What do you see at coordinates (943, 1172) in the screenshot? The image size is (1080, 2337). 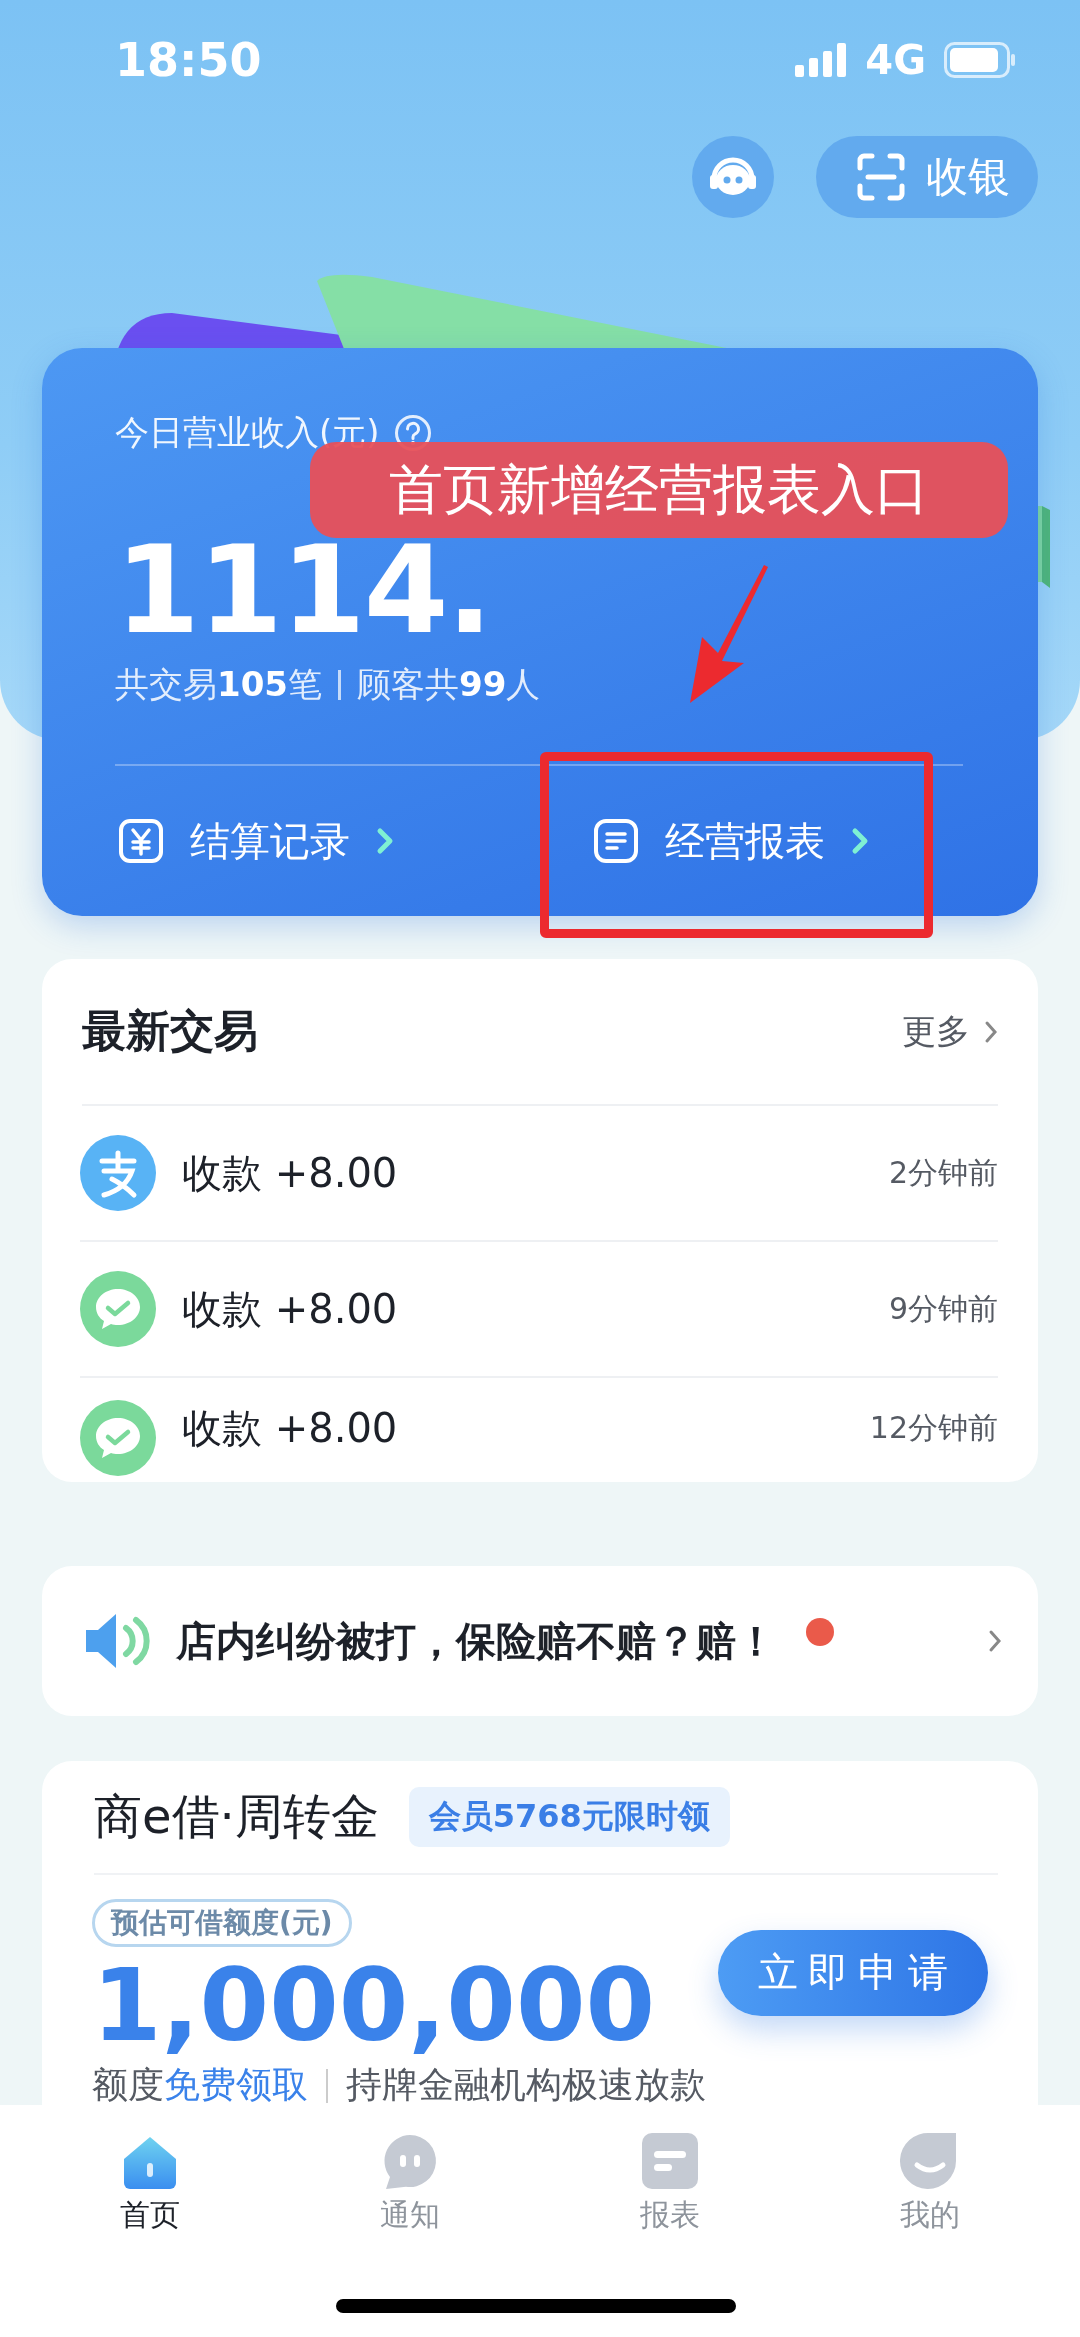 I see `transaction-time: 2分钟前` at bounding box center [943, 1172].